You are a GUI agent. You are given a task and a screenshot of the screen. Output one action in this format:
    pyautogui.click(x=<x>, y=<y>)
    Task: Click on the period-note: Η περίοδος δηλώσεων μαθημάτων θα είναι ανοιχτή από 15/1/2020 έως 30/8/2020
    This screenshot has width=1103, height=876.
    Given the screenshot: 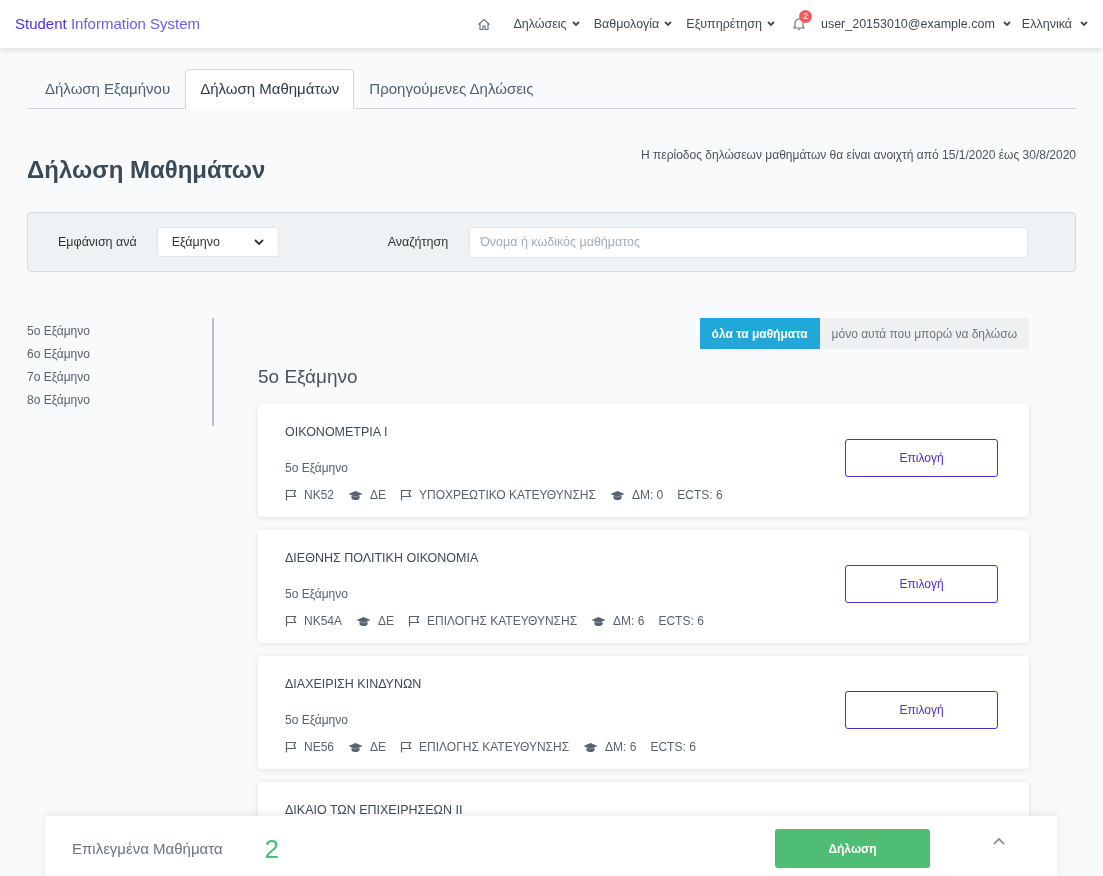 What is the action you would take?
    pyautogui.click(x=858, y=155)
    